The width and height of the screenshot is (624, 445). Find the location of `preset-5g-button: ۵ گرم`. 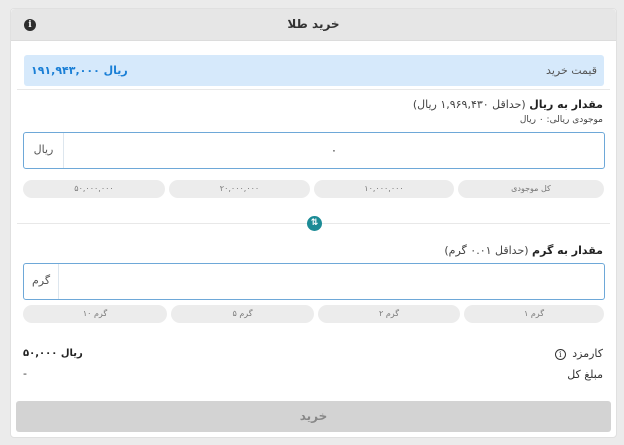

preset-5g-button: ۵ گرم is located at coordinates (242, 314).